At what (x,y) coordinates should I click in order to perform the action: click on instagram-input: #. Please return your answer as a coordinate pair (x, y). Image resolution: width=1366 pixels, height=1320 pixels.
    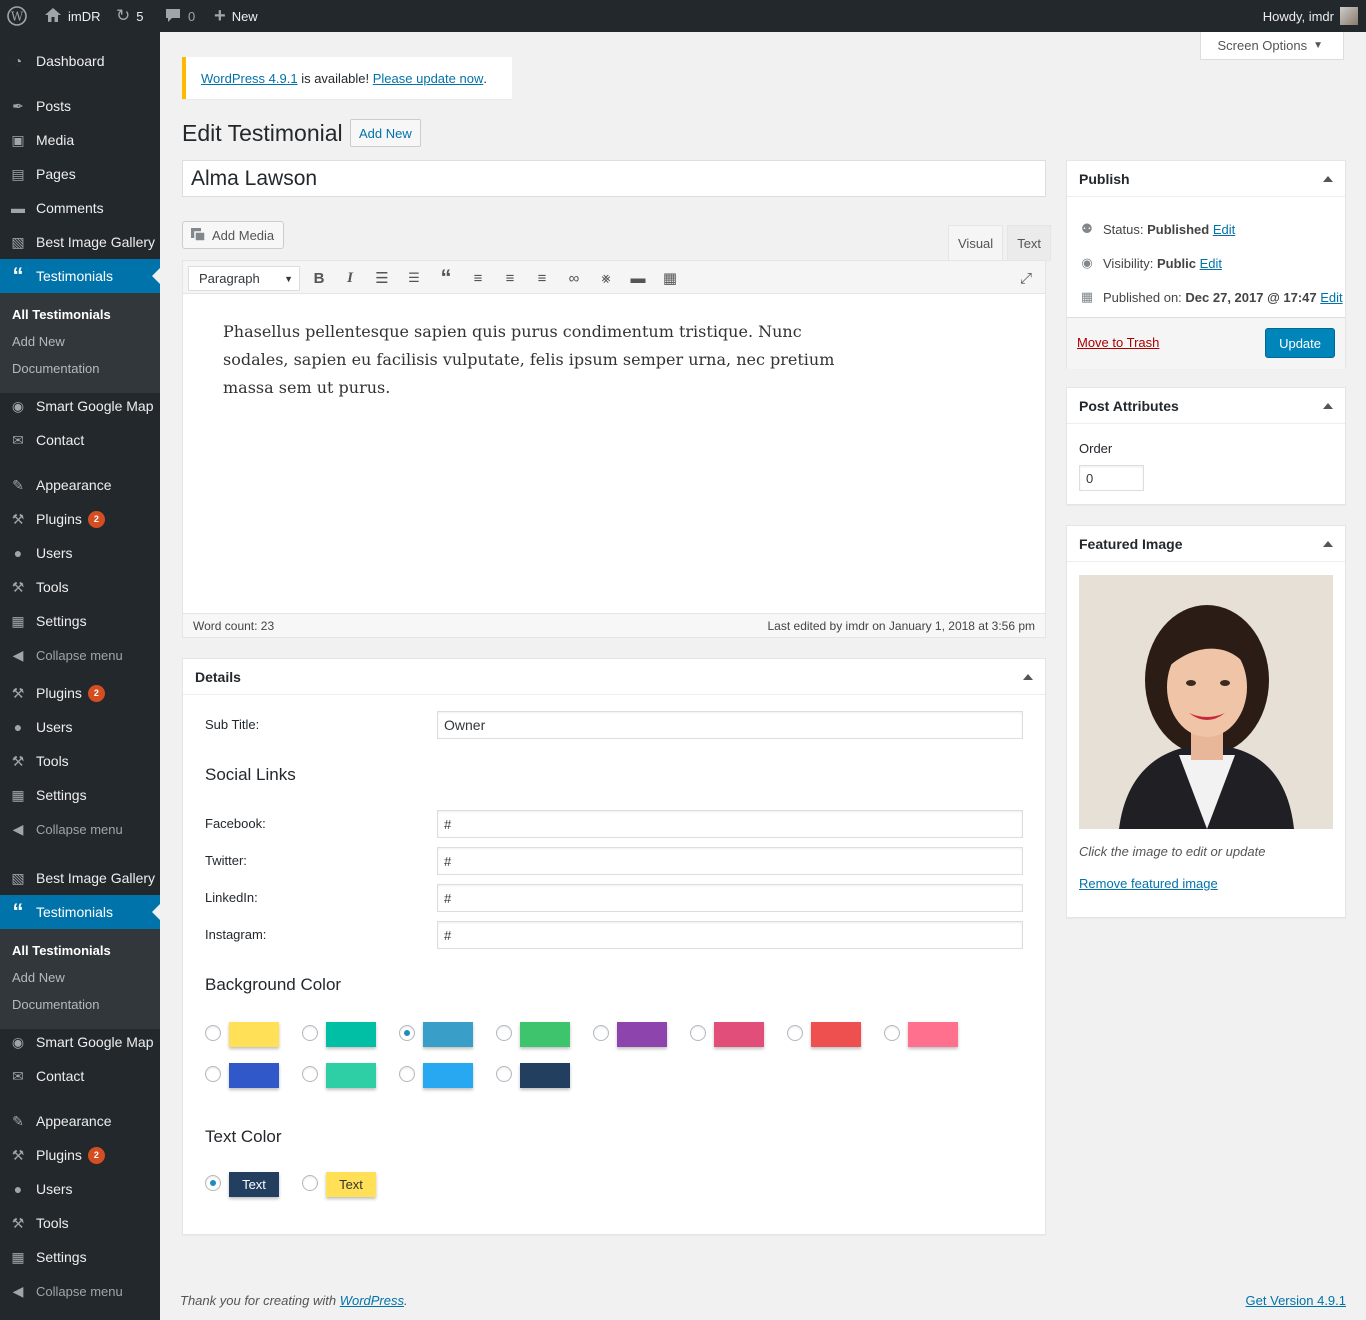
    Looking at the image, I should click on (730, 935).